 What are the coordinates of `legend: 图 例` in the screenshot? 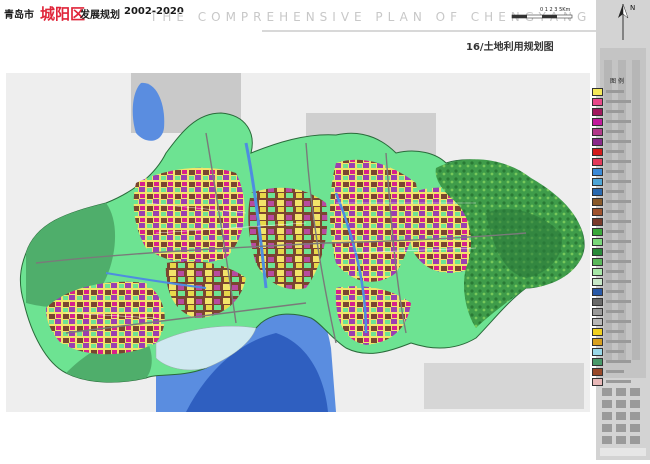 It's located at (617, 236).